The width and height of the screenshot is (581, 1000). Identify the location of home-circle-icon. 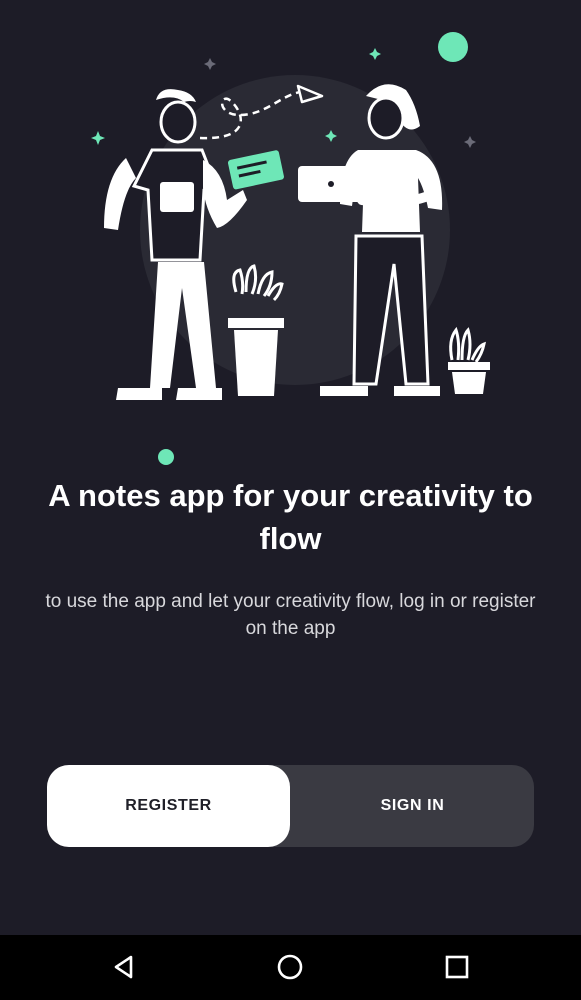
(290, 967).